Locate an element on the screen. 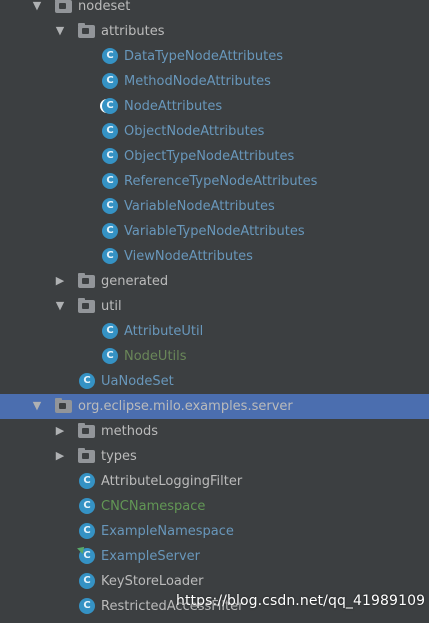 Image resolution: width=429 pixels, height=623 pixels. tree-node-label: VariableNodeAttributes is located at coordinates (199, 206).